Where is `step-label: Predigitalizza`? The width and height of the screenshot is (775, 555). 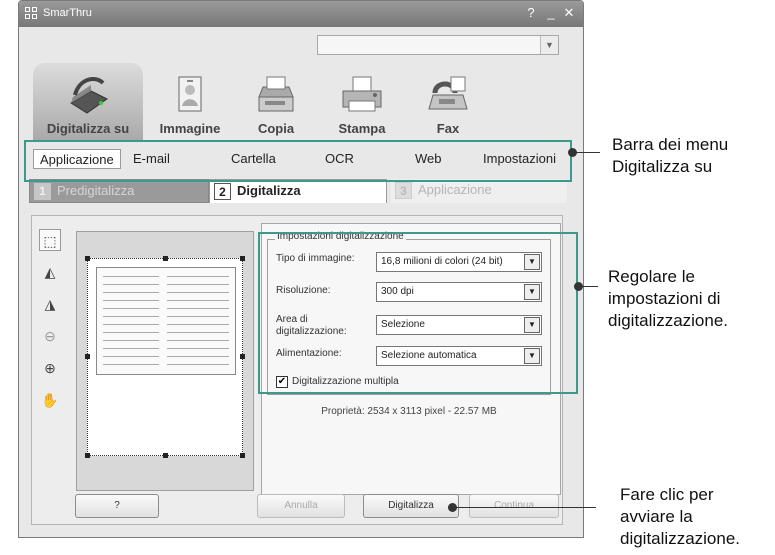 step-label: Predigitalizza is located at coordinates (96, 190).